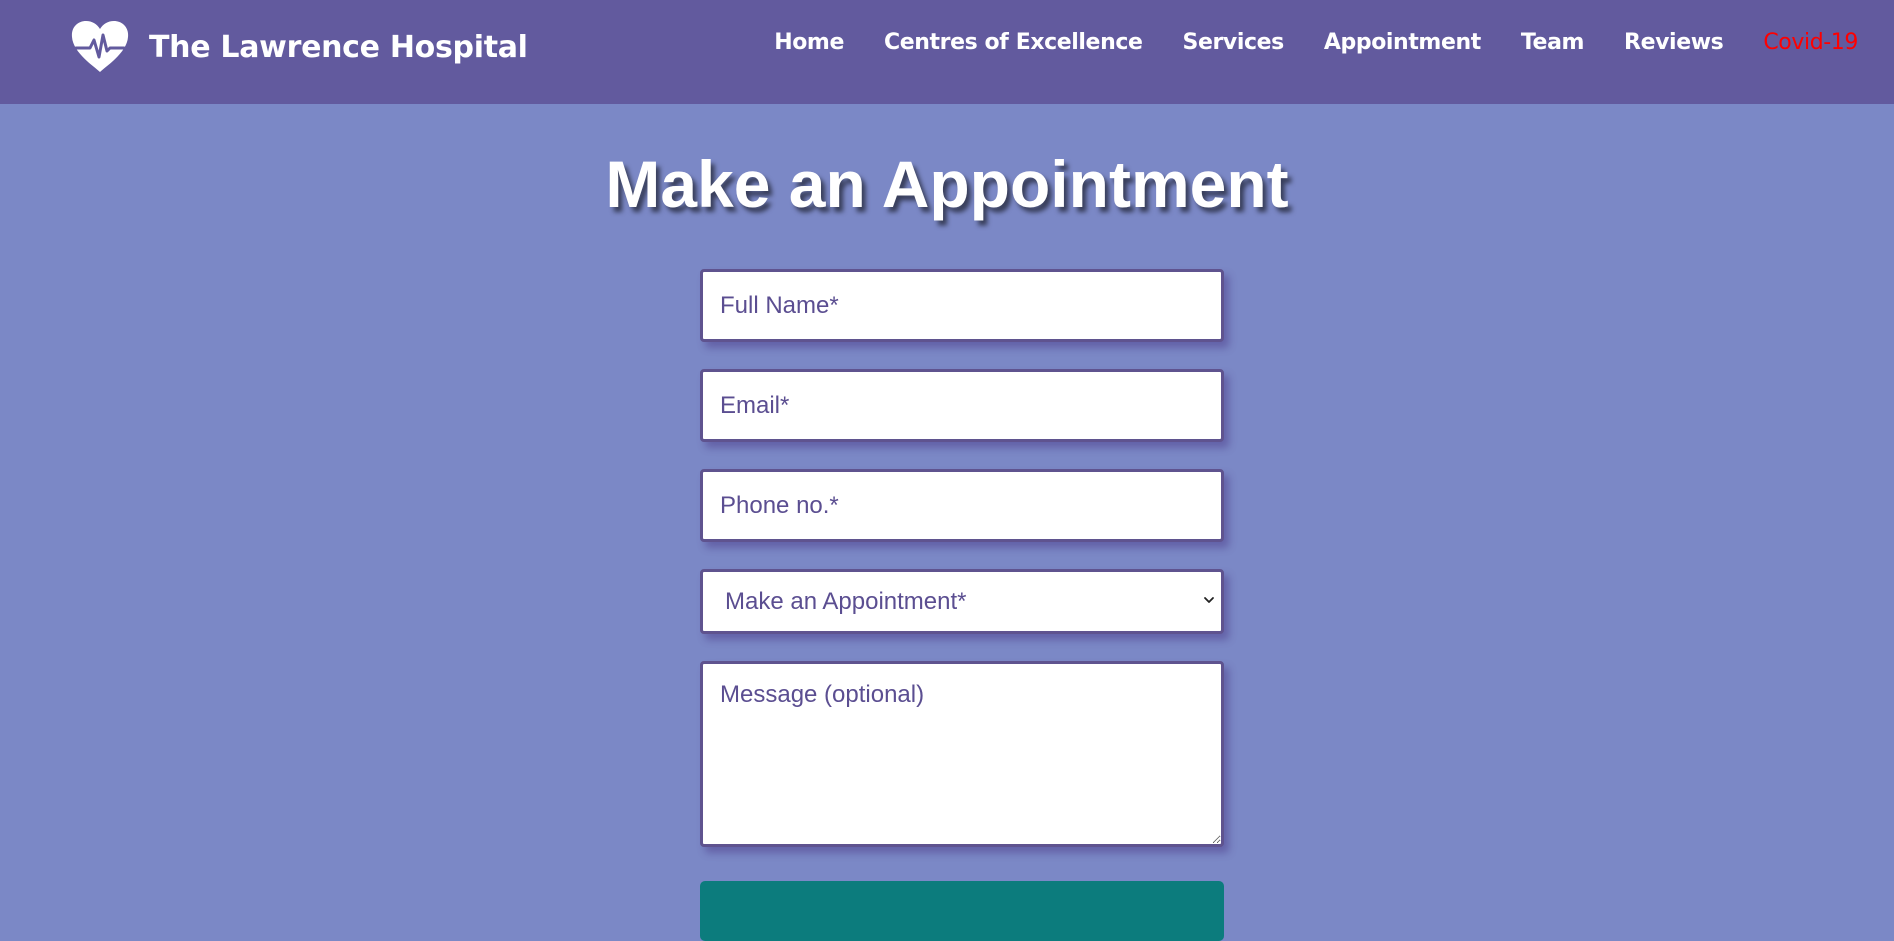 Image resolution: width=1894 pixels, height=941 pixels. I want to click on nav-link-home: Home, so click(809, 42).